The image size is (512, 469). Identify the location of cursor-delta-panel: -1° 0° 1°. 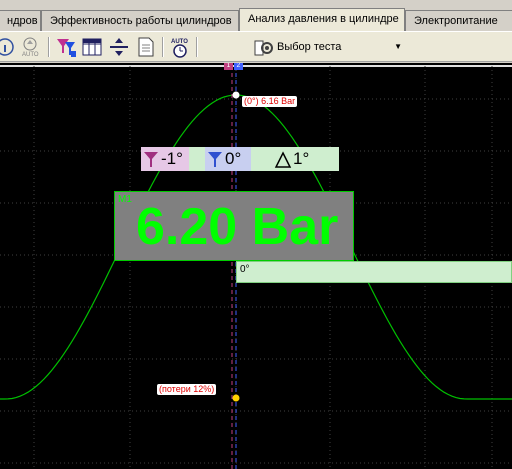
(240, 159).